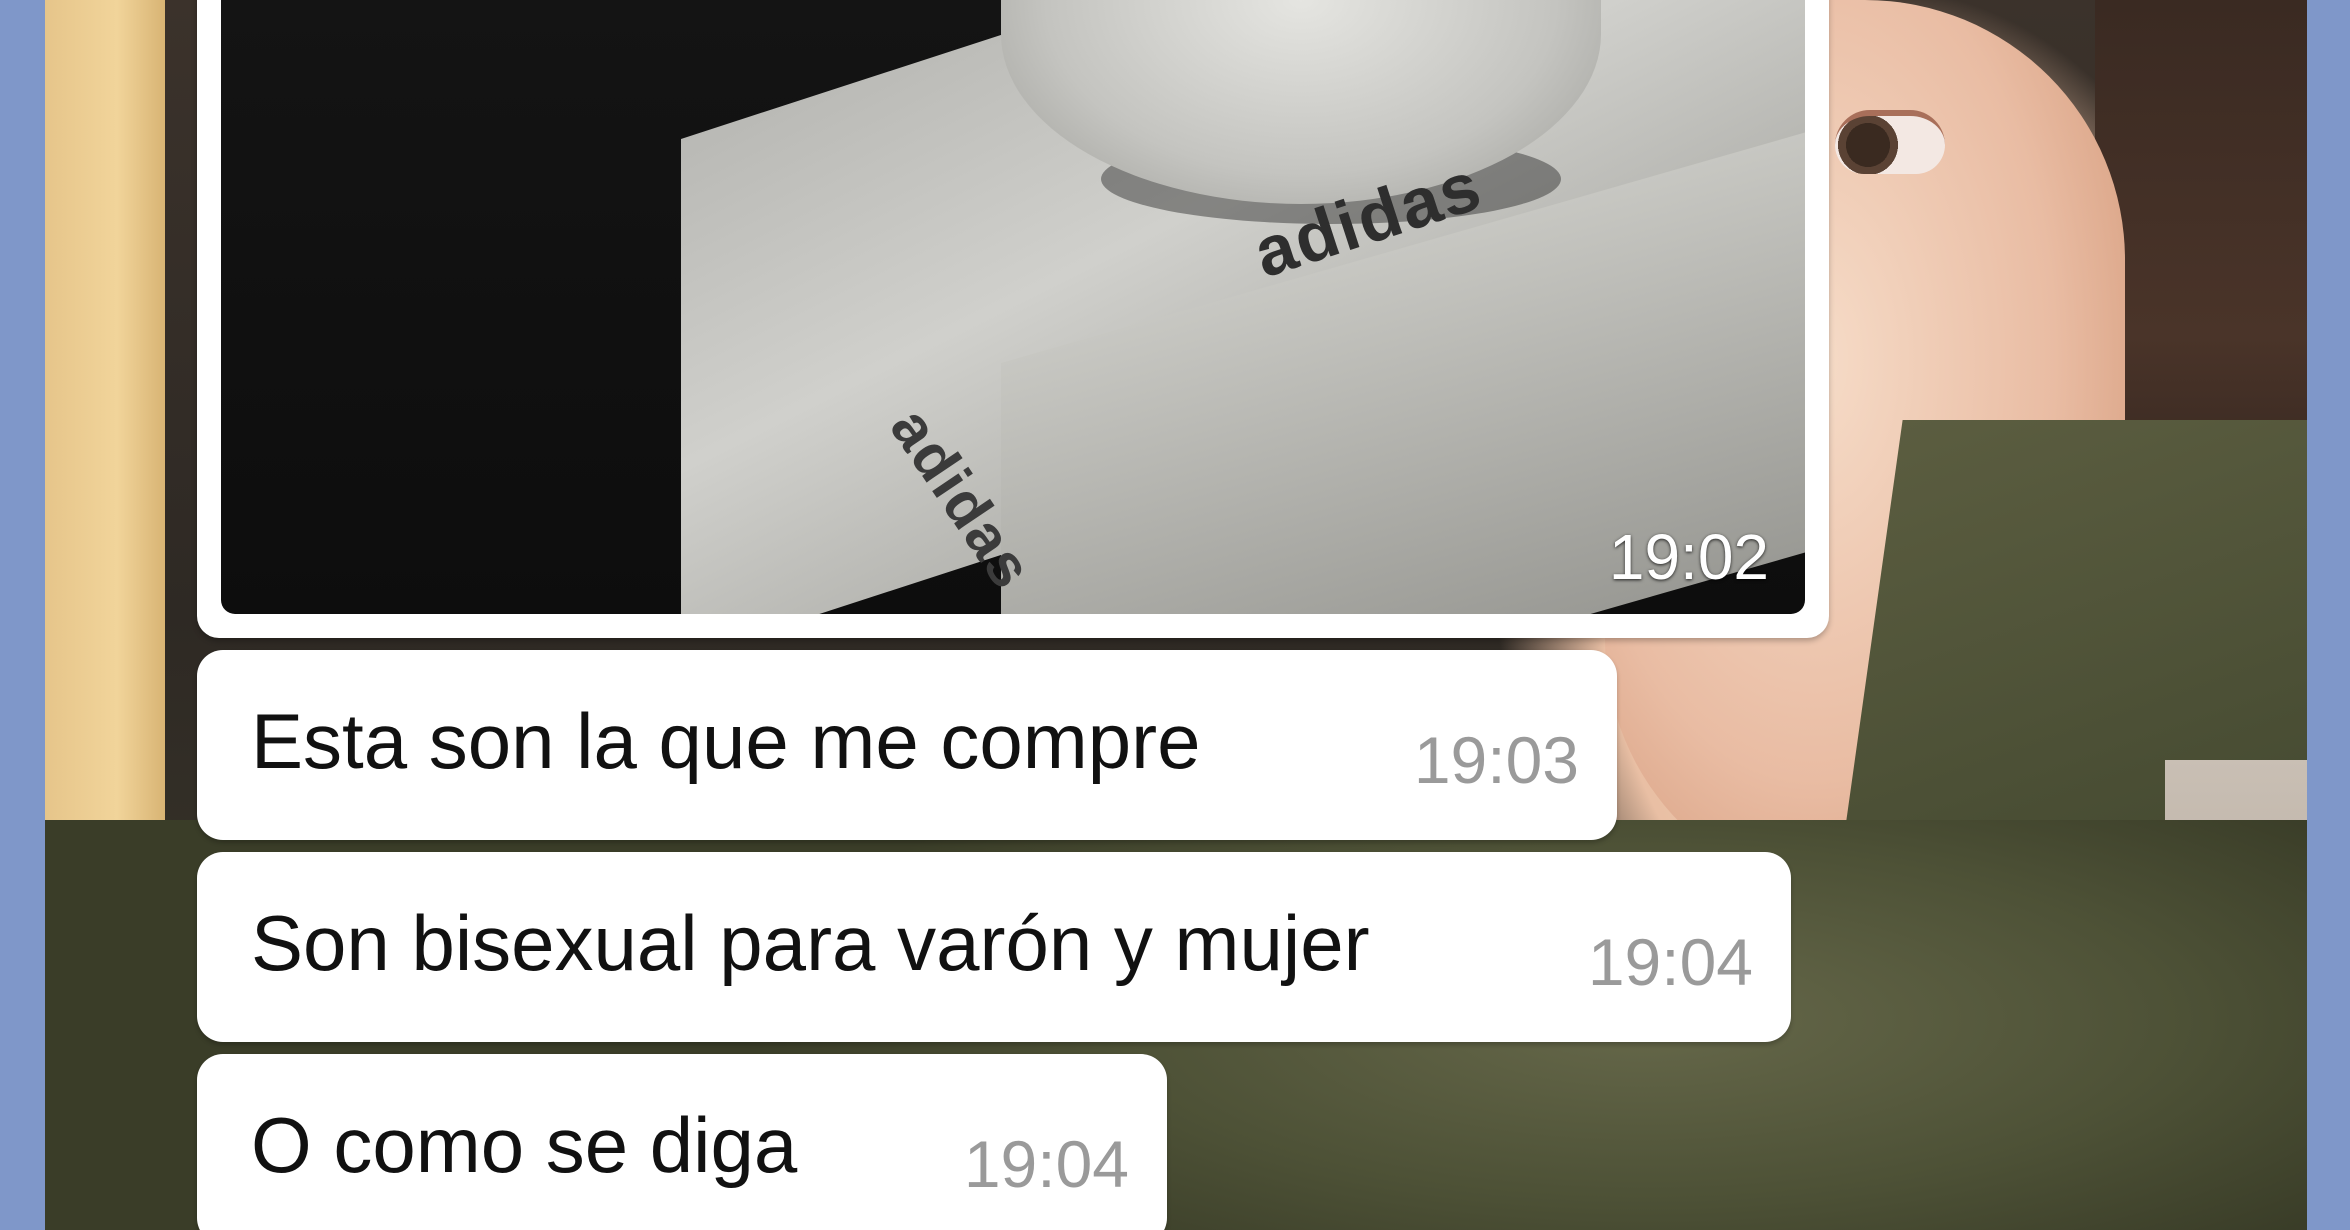 The width and height of the screenshot is (2350, 1230). Describe the element at coordinates (1890, 142) in the screenshot. I see `background-eye` at that location.